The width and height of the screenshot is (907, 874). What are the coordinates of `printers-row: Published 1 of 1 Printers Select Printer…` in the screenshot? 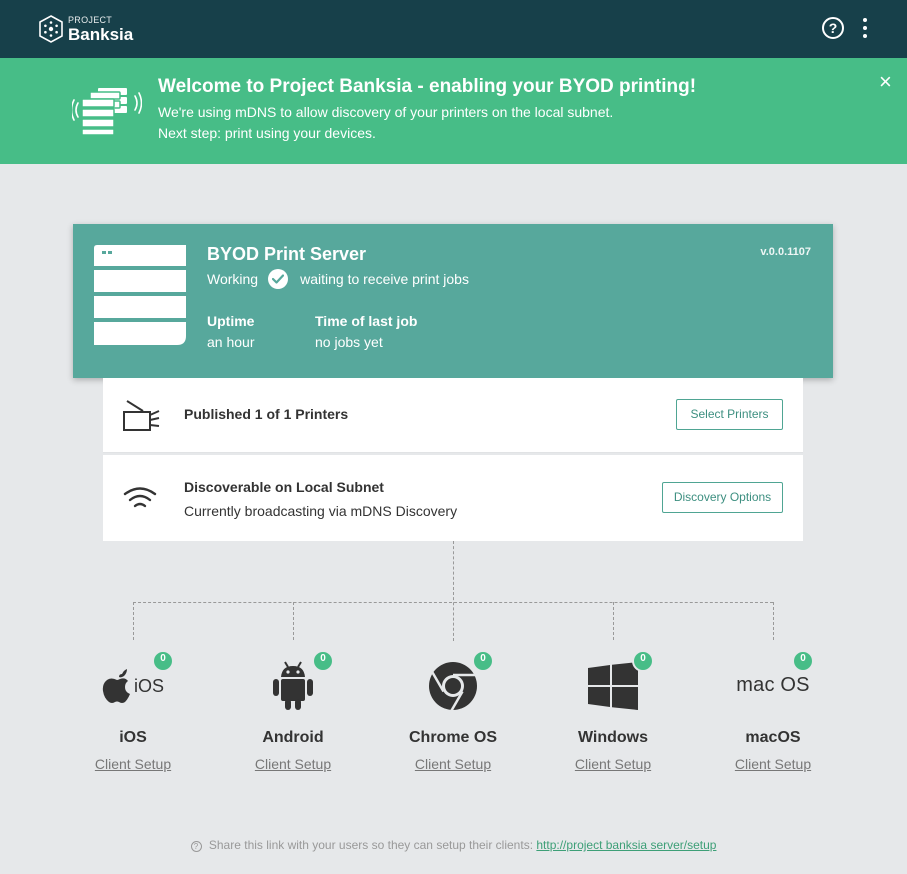 It's located at (453, 415).